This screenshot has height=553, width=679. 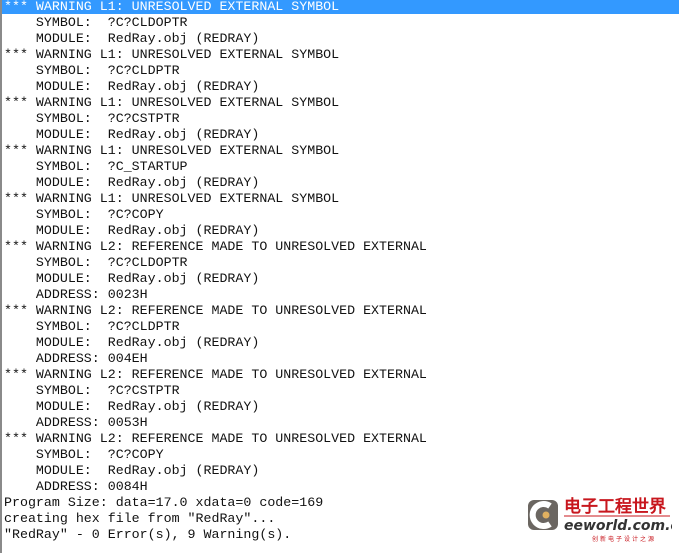 I want to click on logo-cn-text: 电子工程世界, so click(x=615, y=506).